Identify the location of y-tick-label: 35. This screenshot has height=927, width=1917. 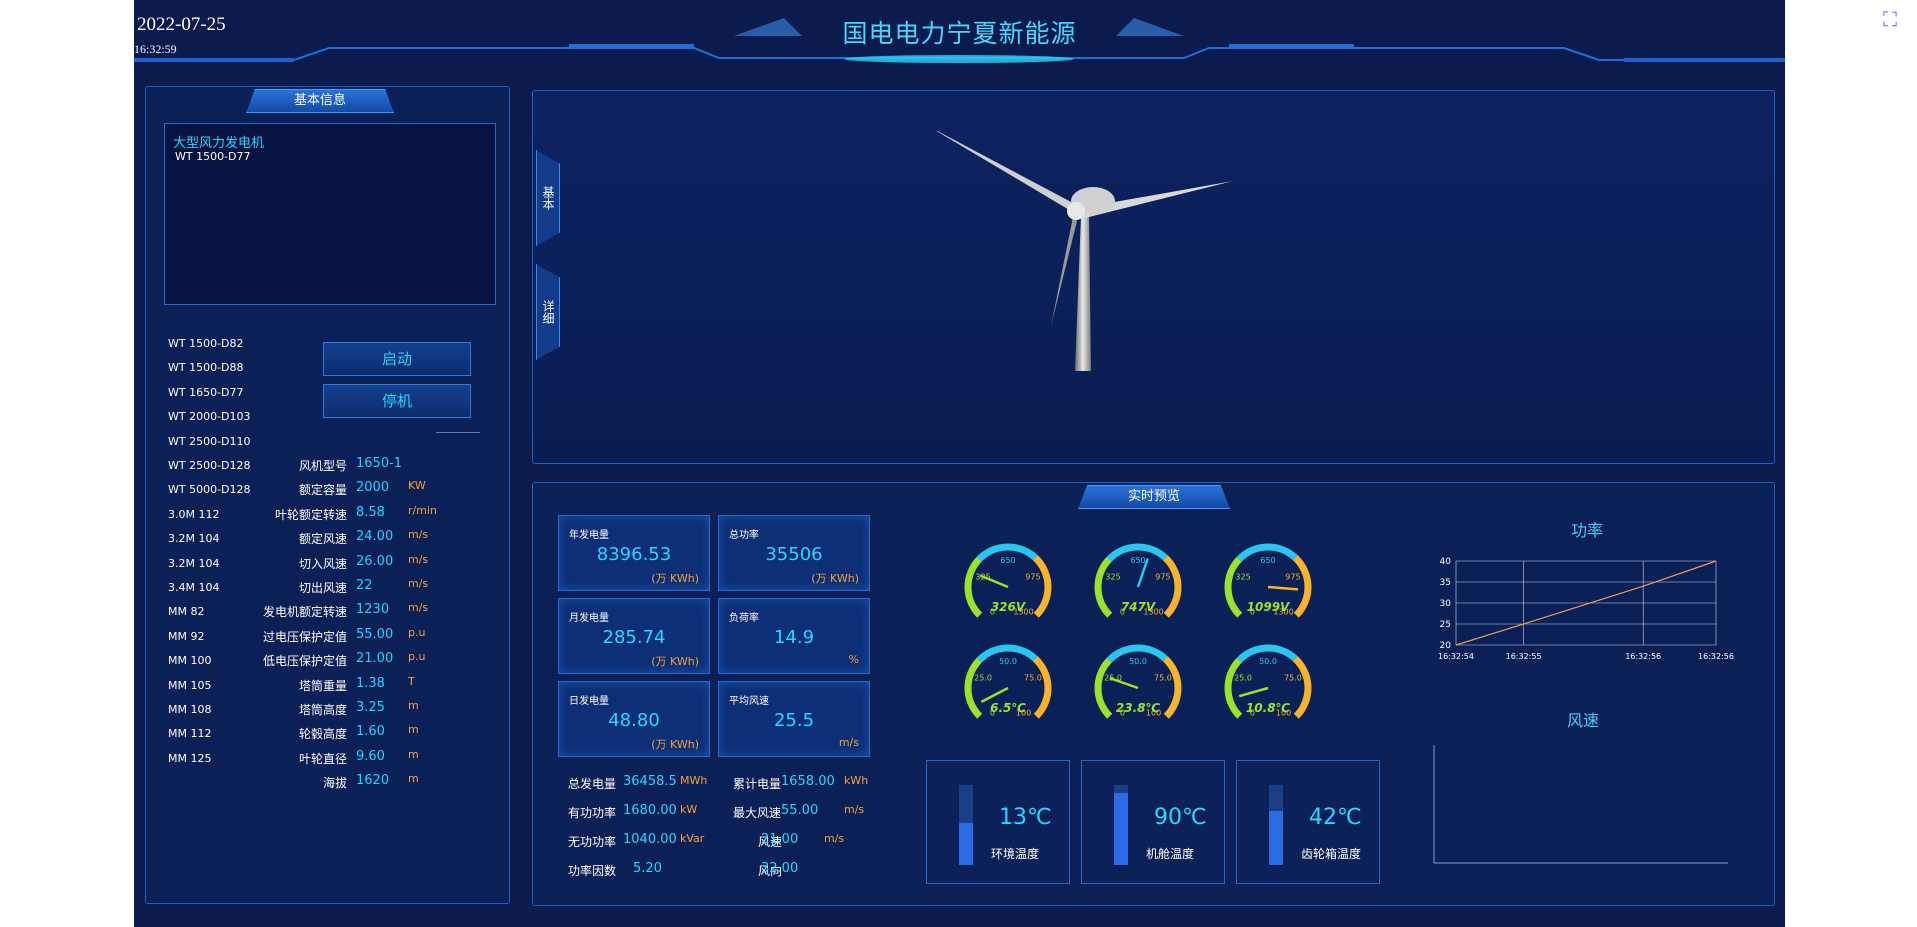
(1445, 583).